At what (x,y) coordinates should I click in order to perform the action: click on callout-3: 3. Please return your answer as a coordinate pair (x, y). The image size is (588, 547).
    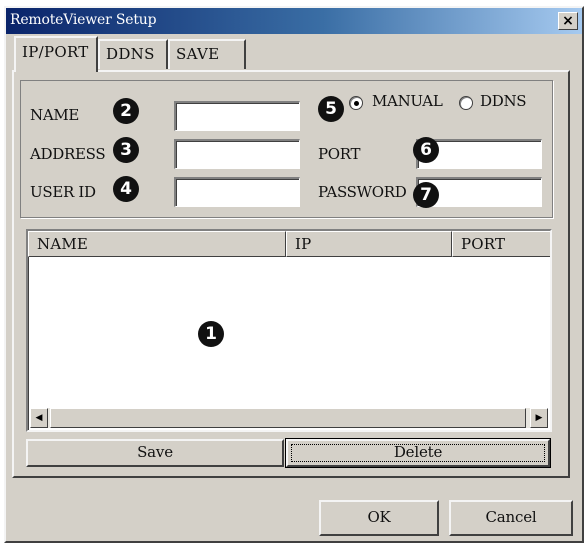
    Looking at the image, I should click on (126, 150).